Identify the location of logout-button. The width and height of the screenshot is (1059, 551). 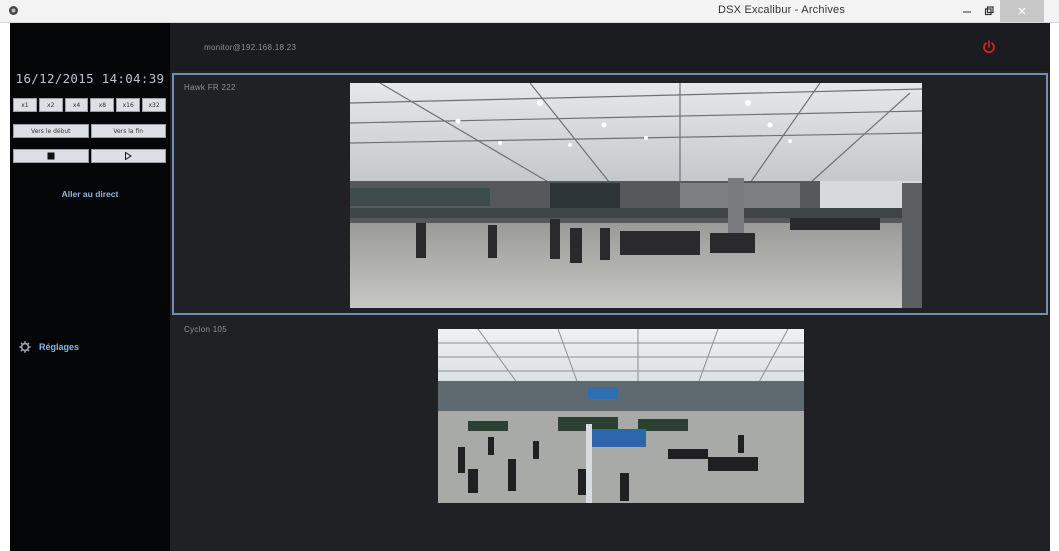
(989, 47).